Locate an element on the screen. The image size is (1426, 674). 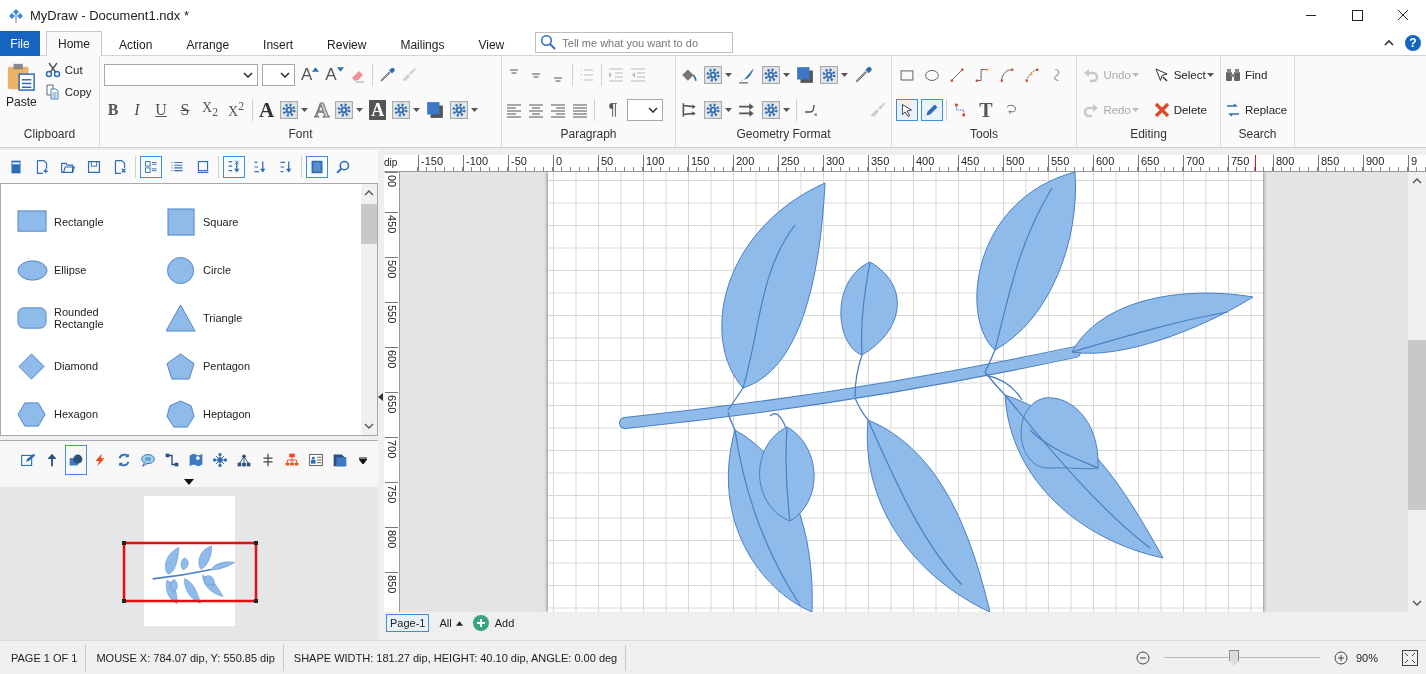
shape-item: Ellipse is located at coordinates (91, 270).